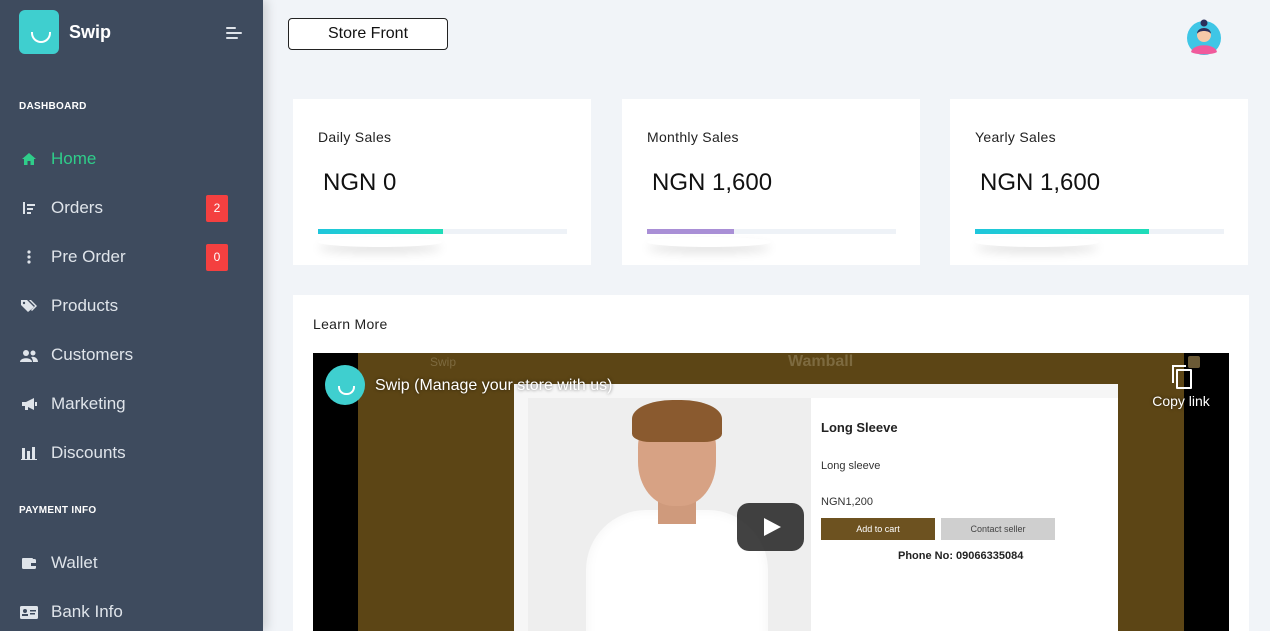 The width and height of the screenshot is (1270, 631). I want to click on orders-count-badge: 2, so click(217, 208).